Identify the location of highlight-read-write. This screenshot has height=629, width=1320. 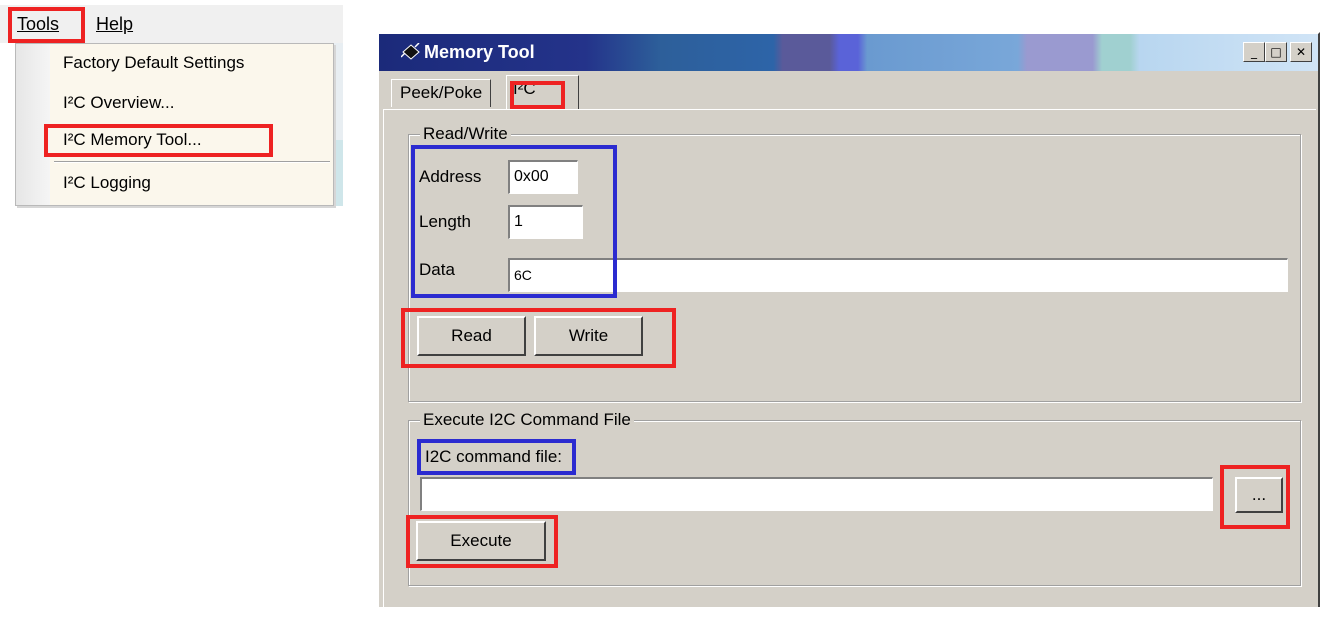
(538, 338).